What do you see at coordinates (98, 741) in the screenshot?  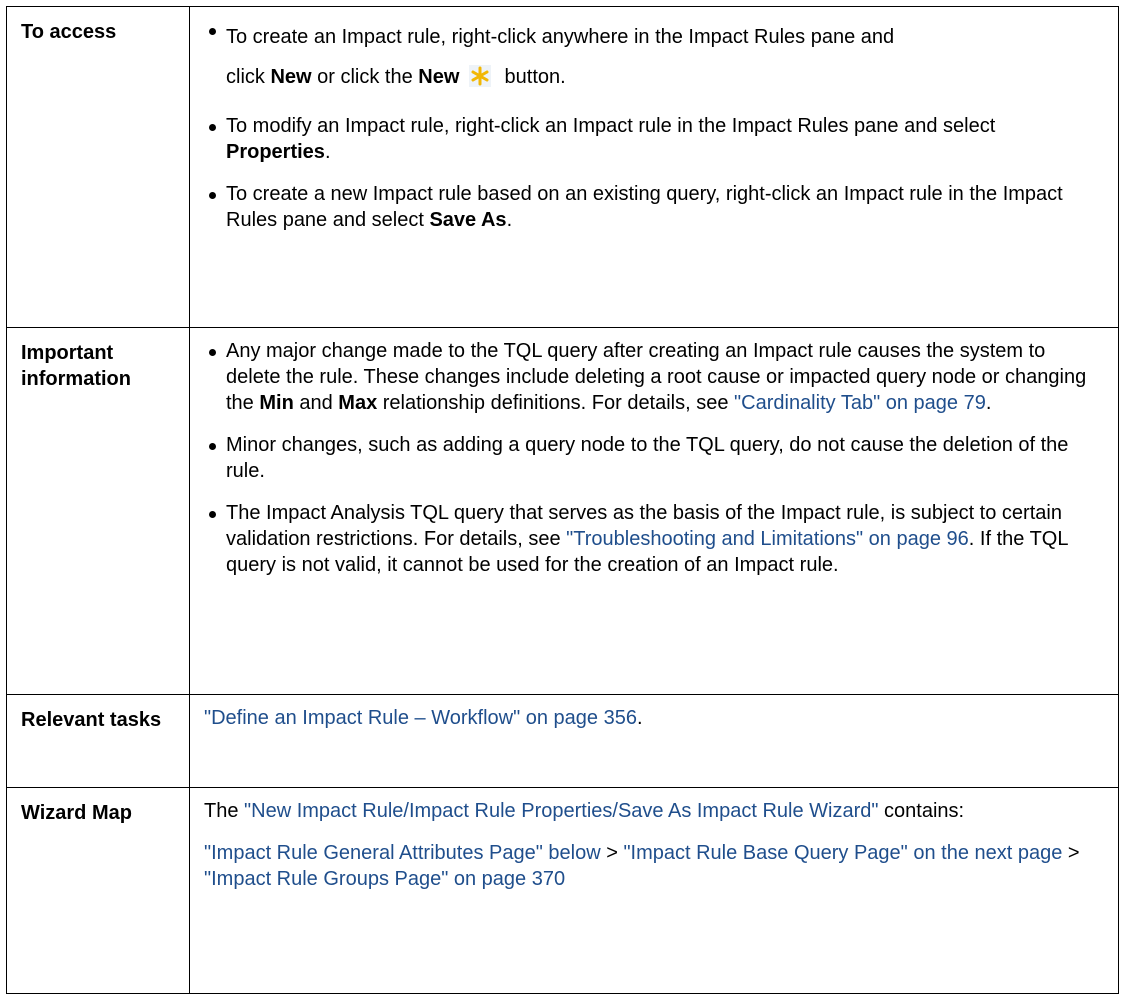 I see `row-label: Relevant tasks` at bounding box center [98, 741].